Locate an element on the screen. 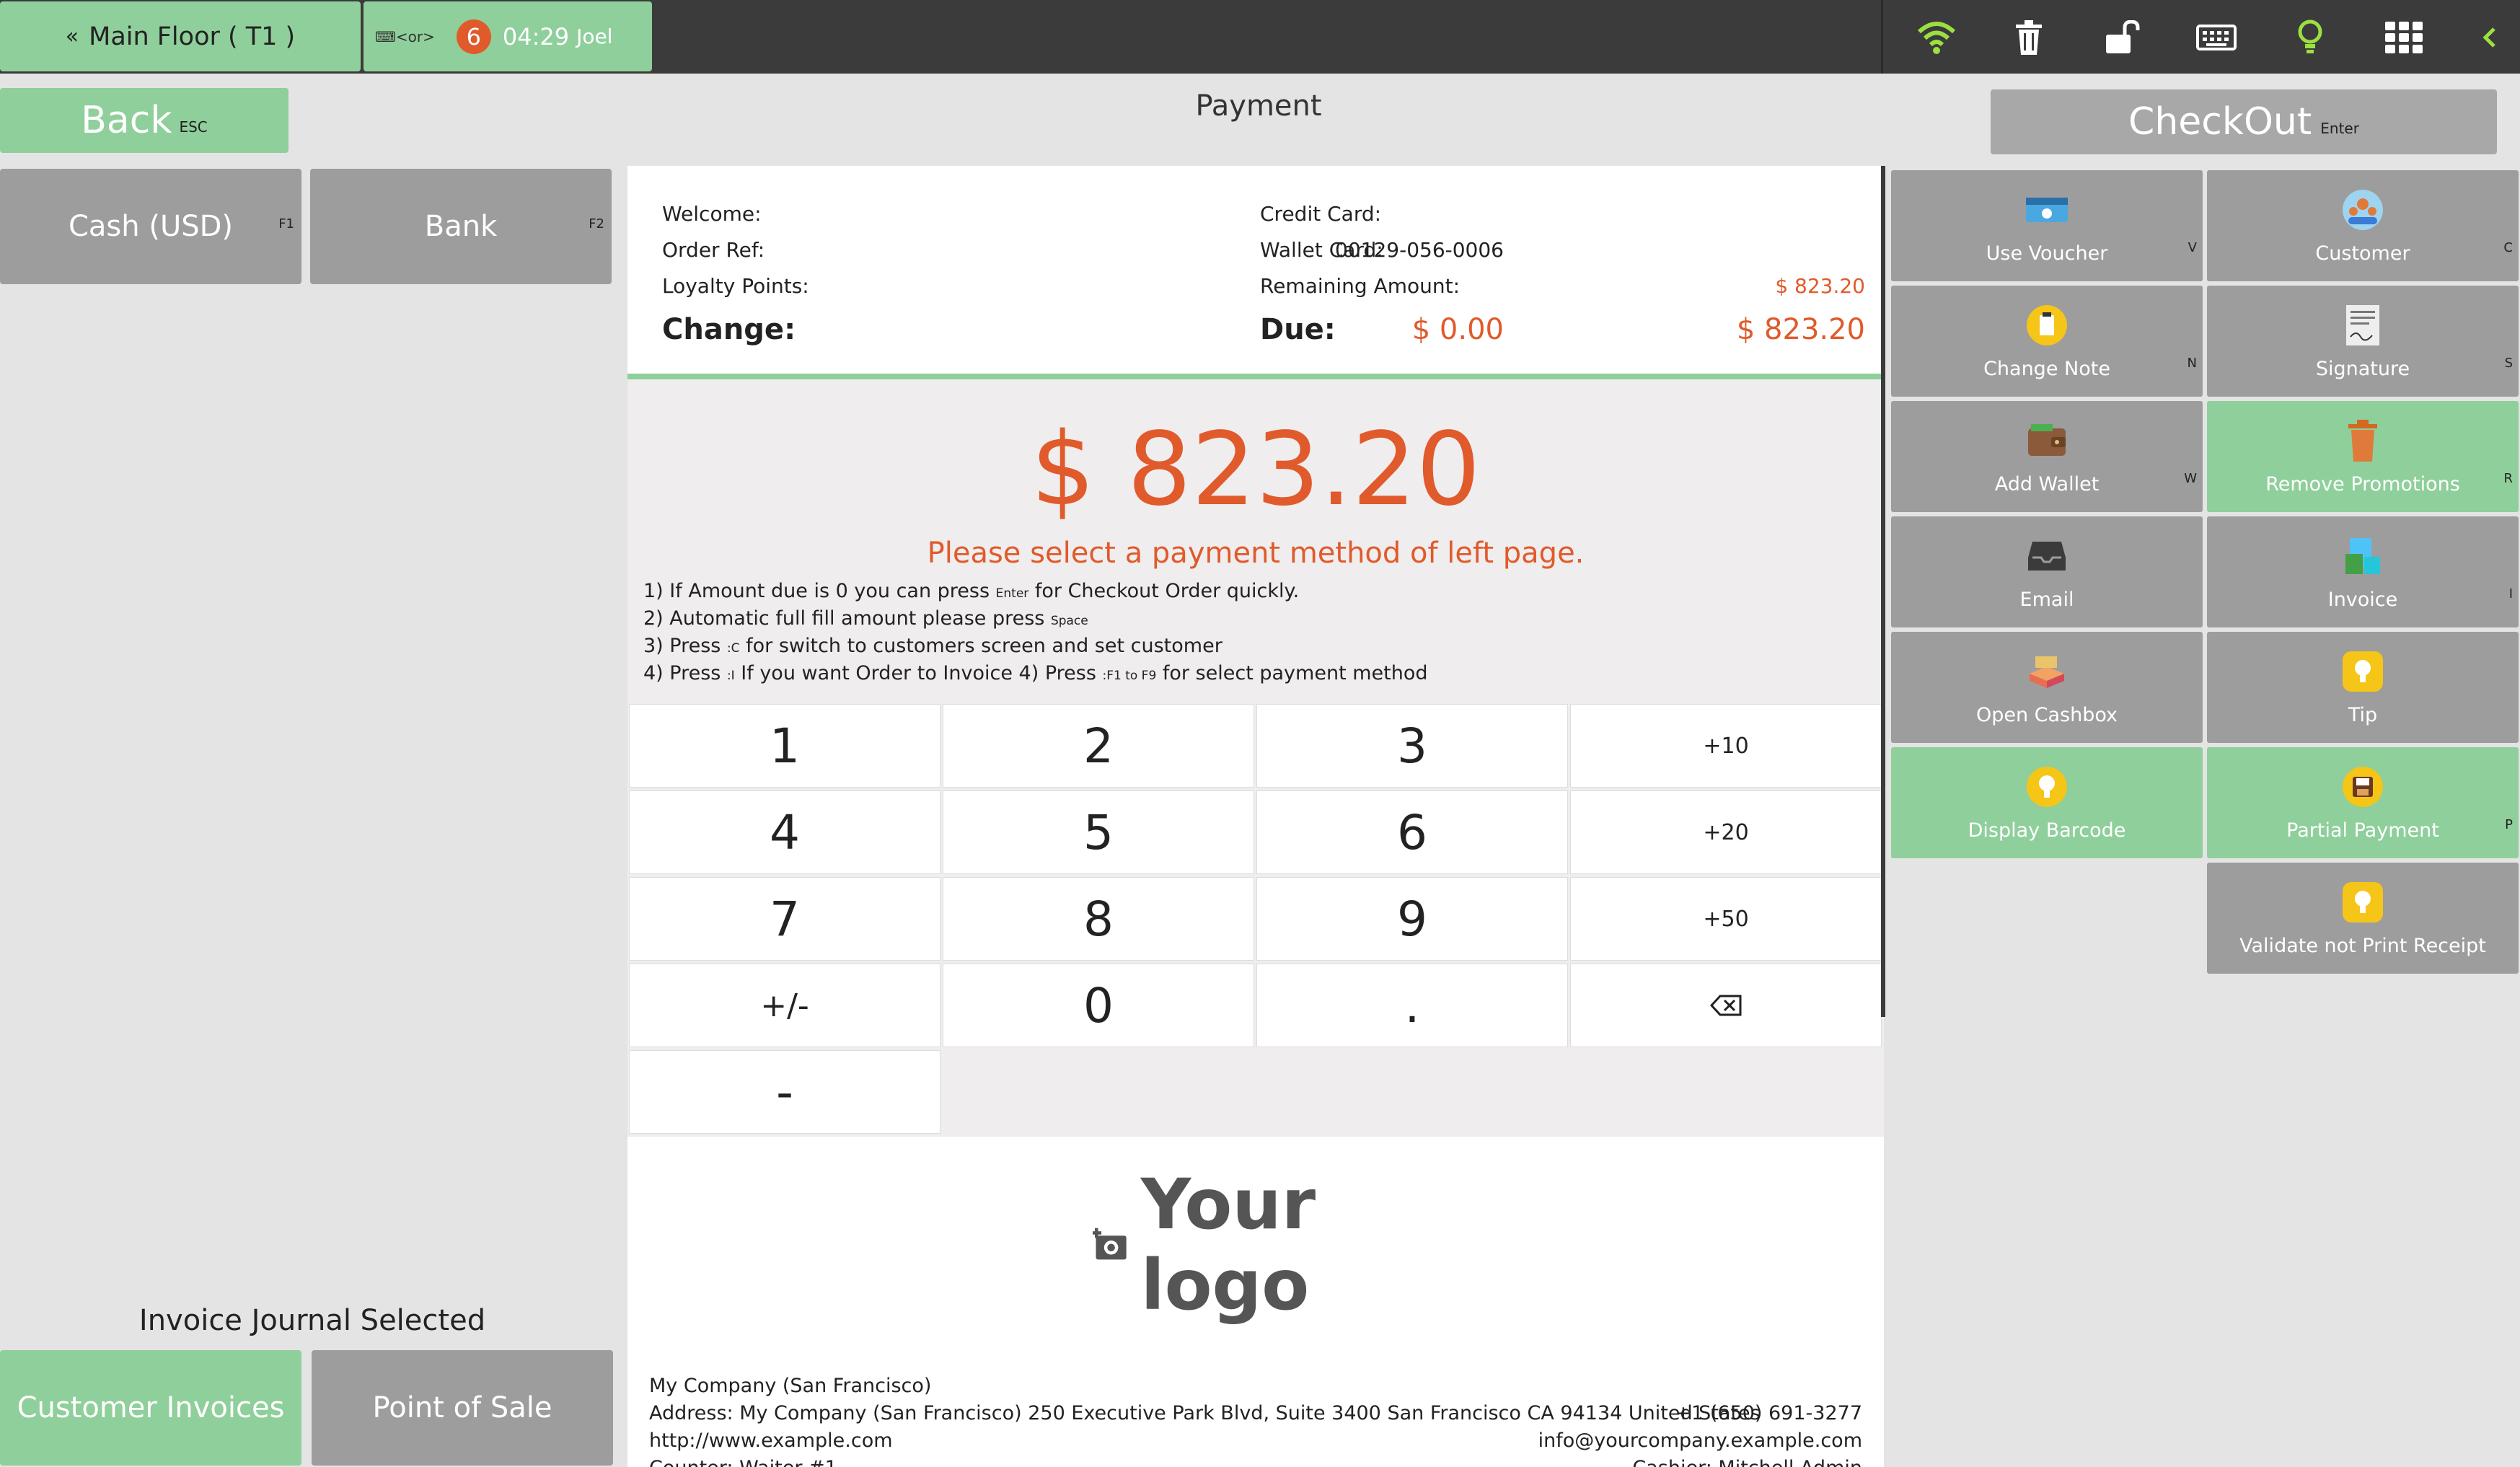  action-label: Remove Promotions is located at coordinates (2362, 483).